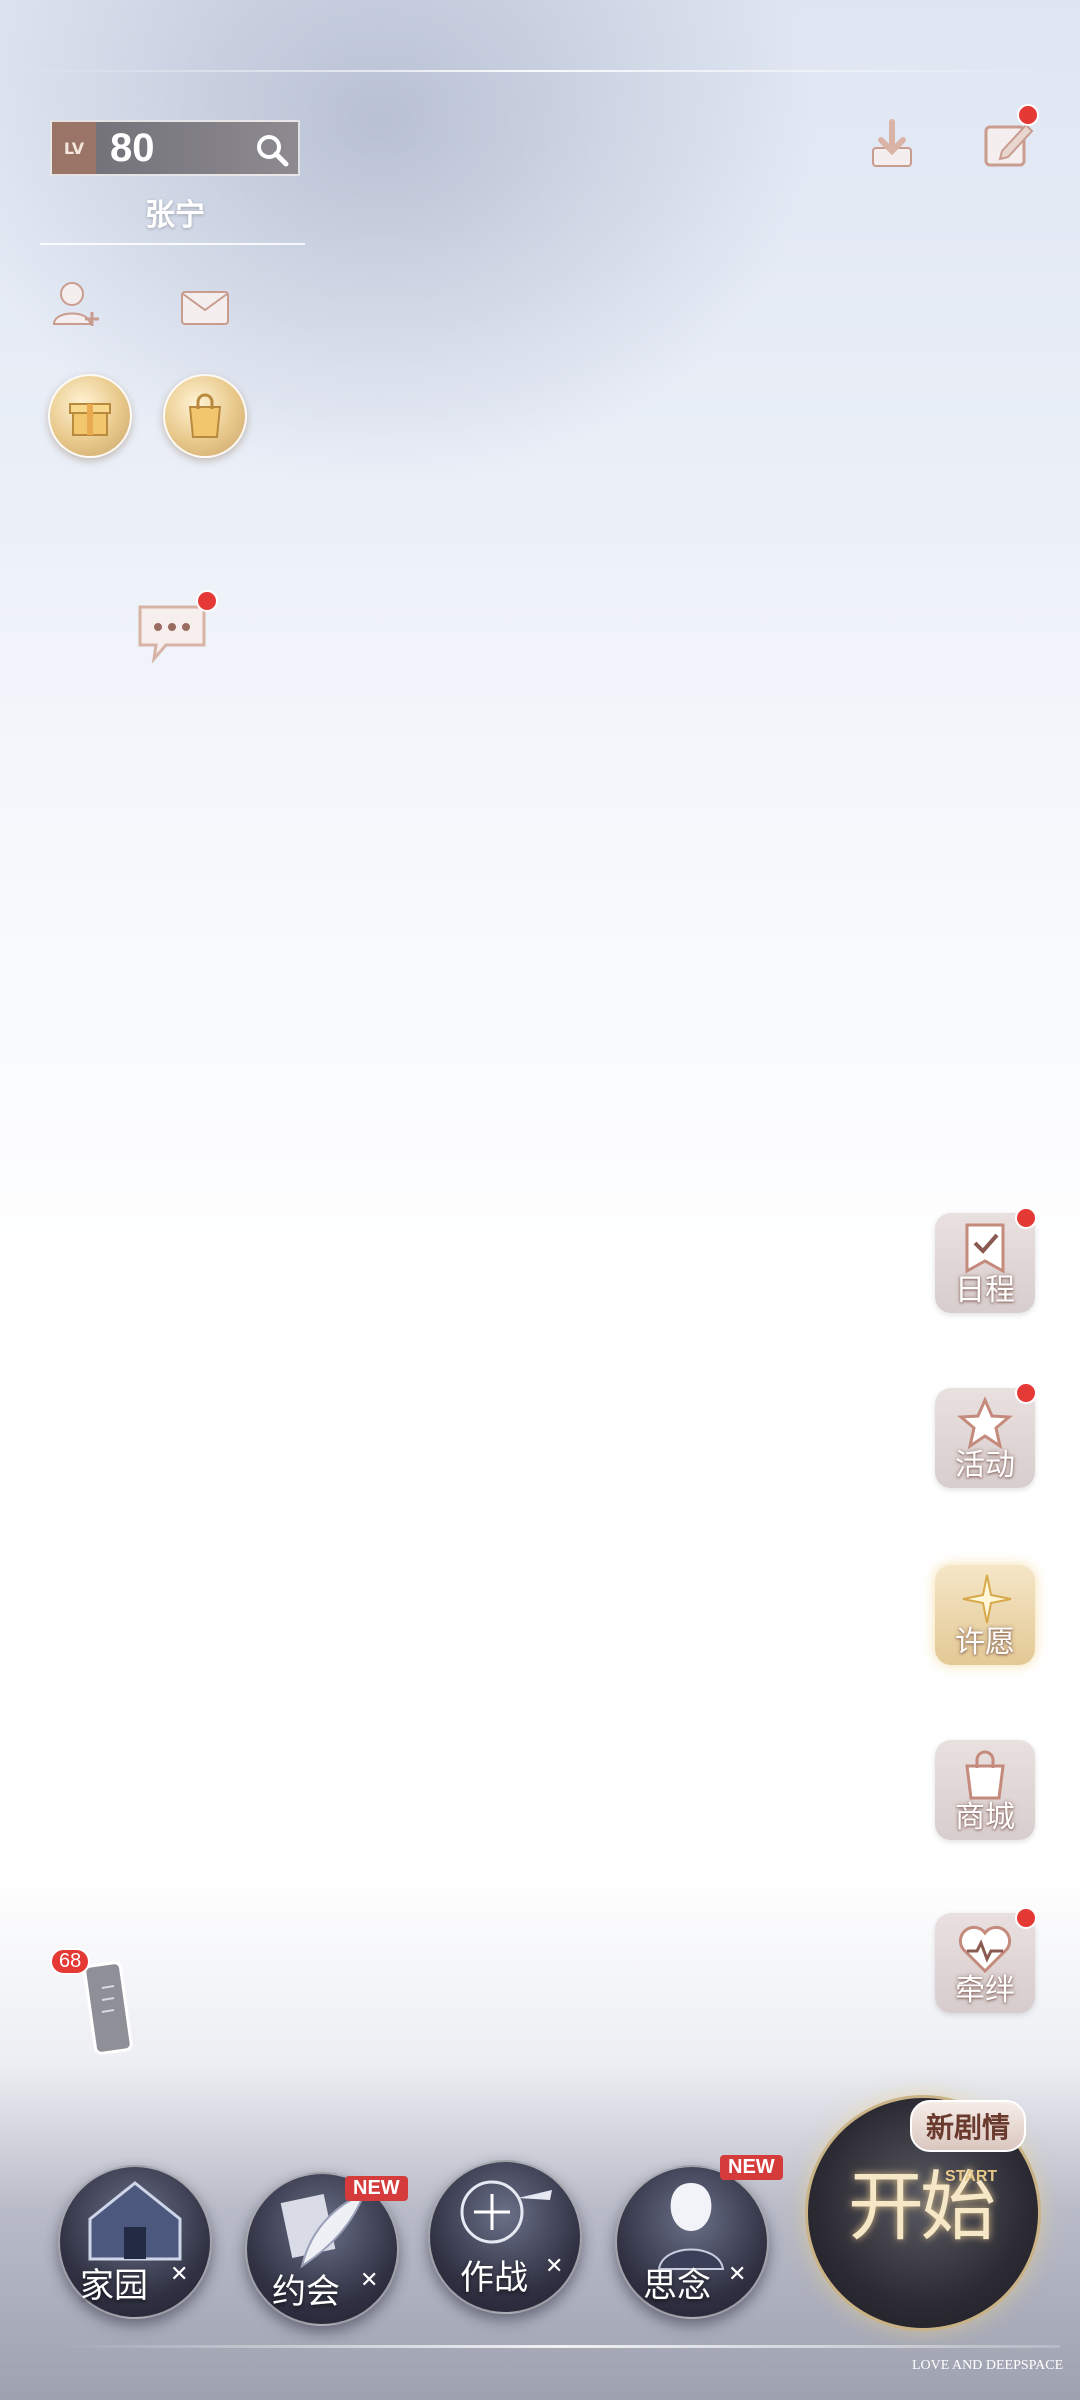 The image size is (1080, 2400). Describe the element at coordinates (175, 148) in the screenshot. I see `level-search-bar: LV 80` at that location.